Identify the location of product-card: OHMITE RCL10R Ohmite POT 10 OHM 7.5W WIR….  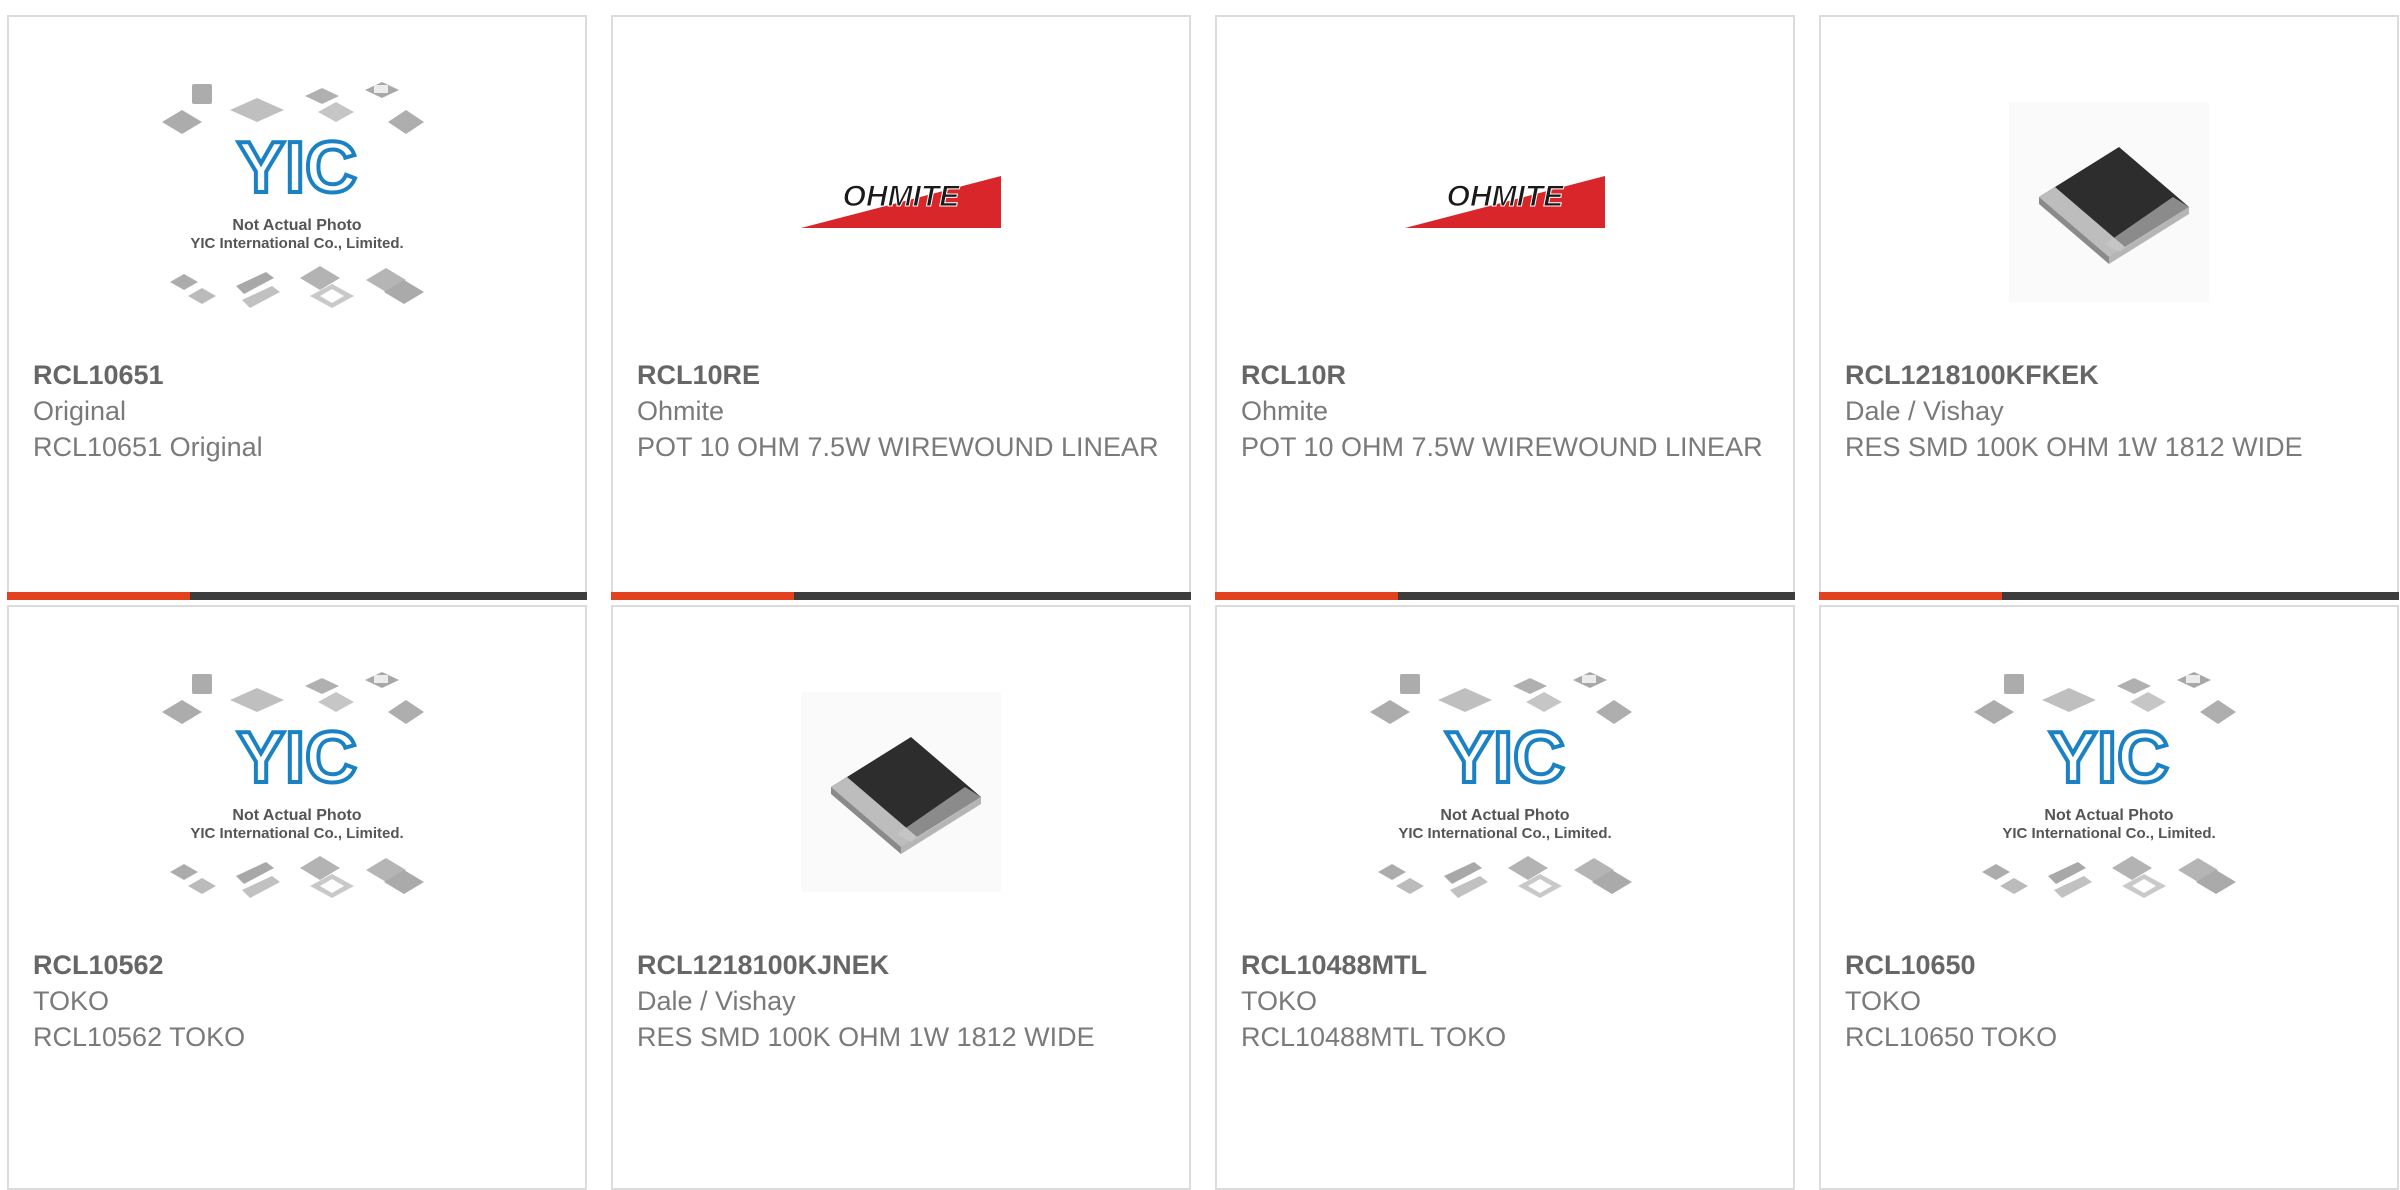
(1505, 307).